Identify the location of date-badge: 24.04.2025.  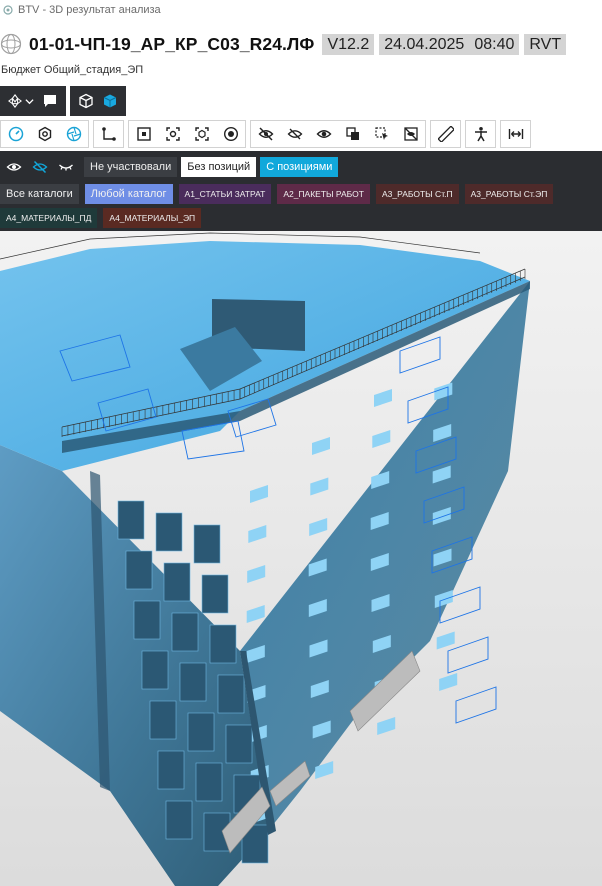
(423, 44).